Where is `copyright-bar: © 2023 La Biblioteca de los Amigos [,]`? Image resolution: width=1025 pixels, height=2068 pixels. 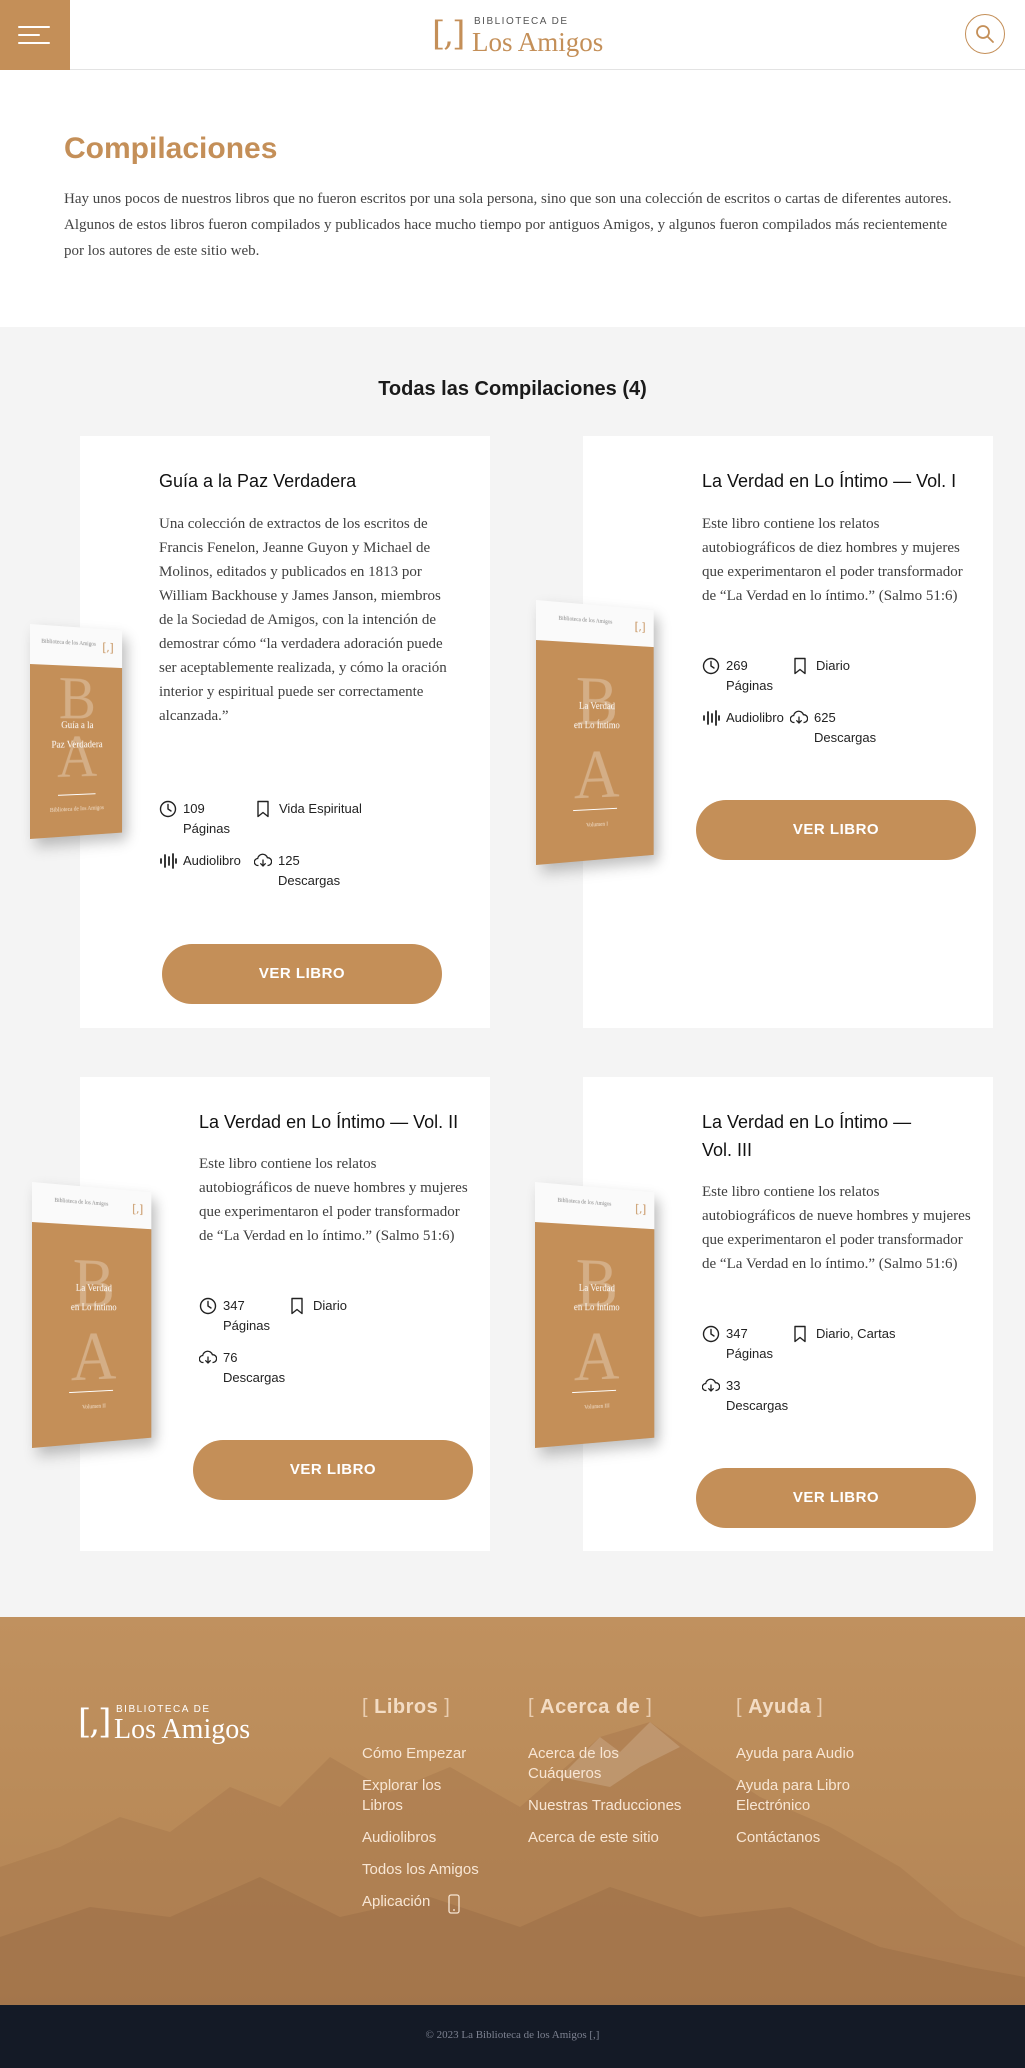
copyright-bar: © 2023 La Biblioteca de los Amigos [,] is located at coordinates (512, 2036).